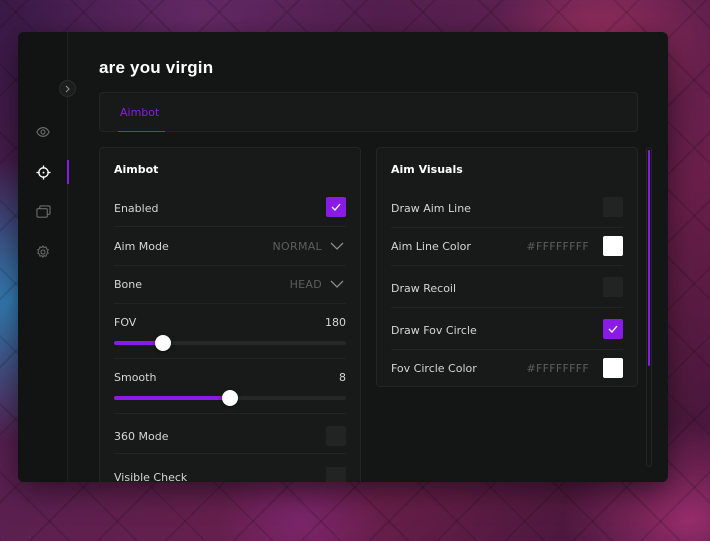 The height and width of the screenshot is (541, 710). I want to click on draw-aim-line-checkbox, so click(613, 207).